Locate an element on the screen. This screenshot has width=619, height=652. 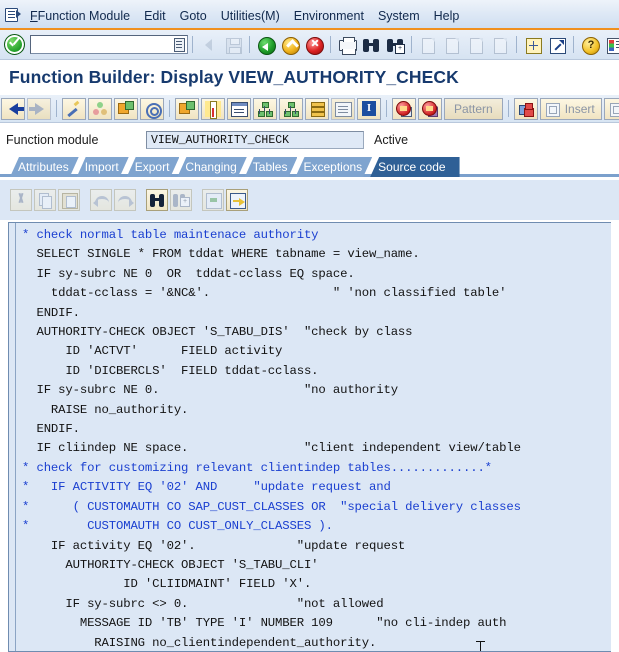
display-change-button is located at coordinates (74, 108).